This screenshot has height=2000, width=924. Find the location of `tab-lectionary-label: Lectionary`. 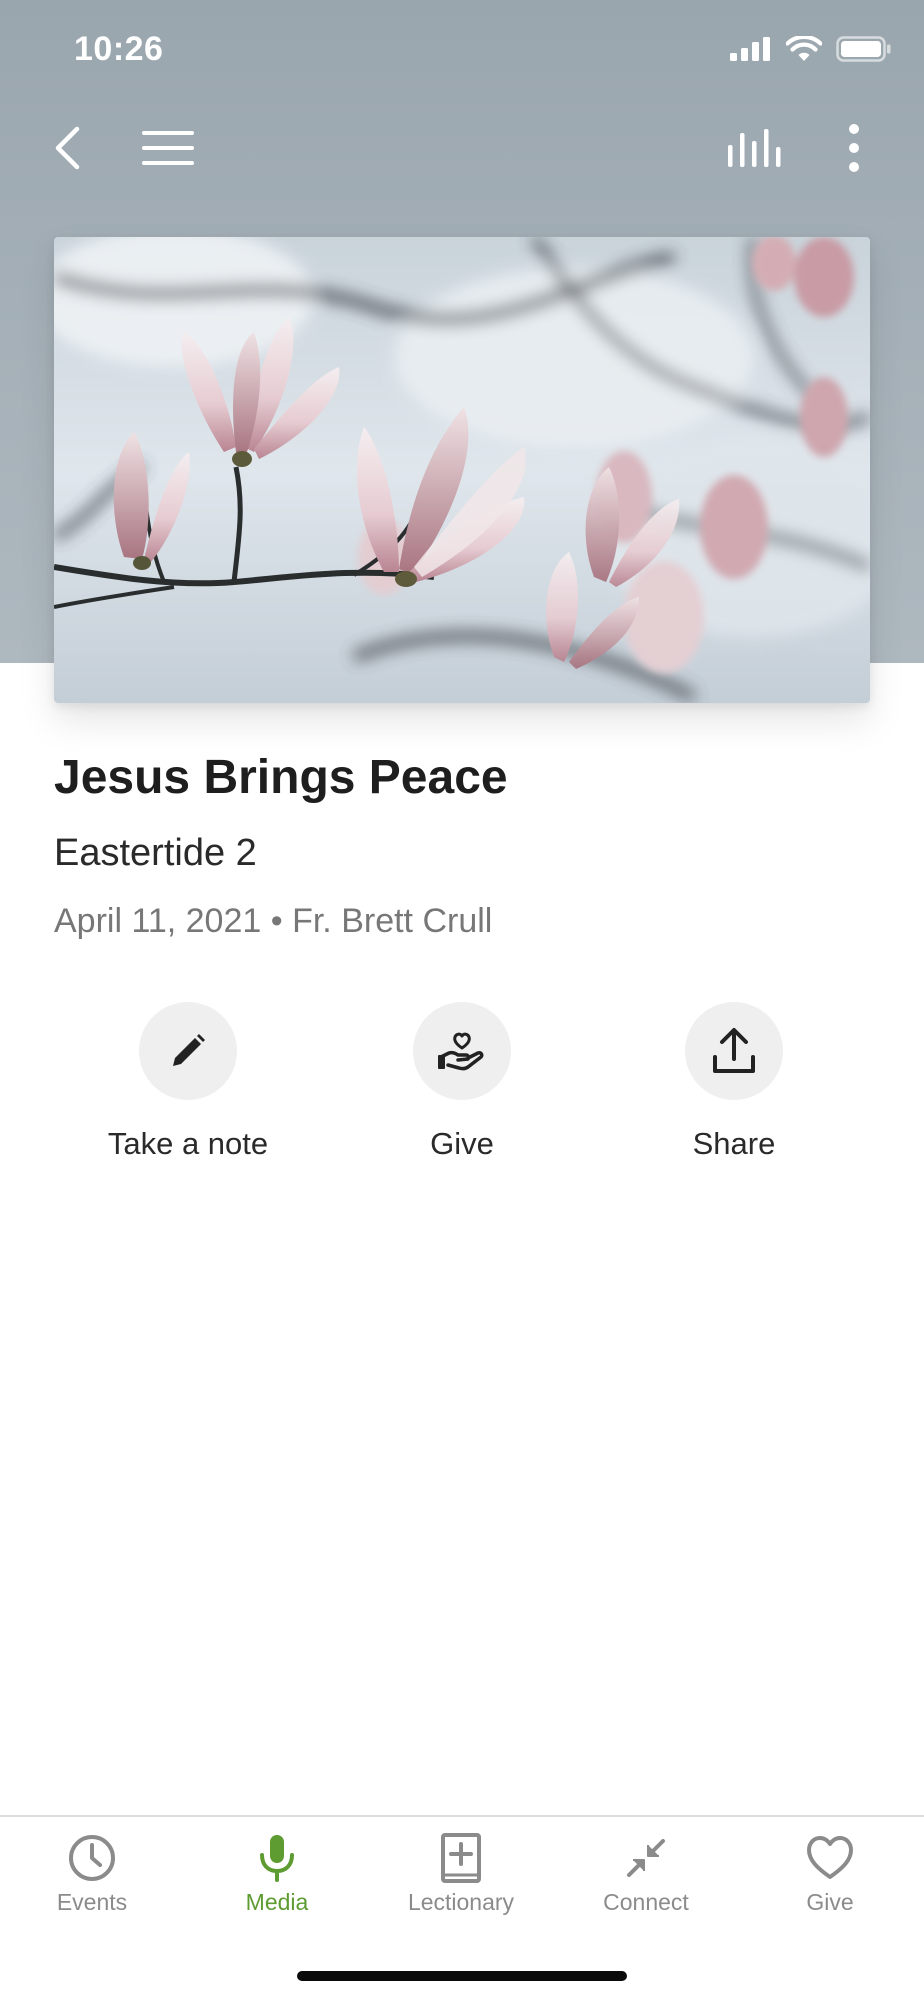

tab-lectionary-label: Lectionary is located at coordinates (461, 1902).